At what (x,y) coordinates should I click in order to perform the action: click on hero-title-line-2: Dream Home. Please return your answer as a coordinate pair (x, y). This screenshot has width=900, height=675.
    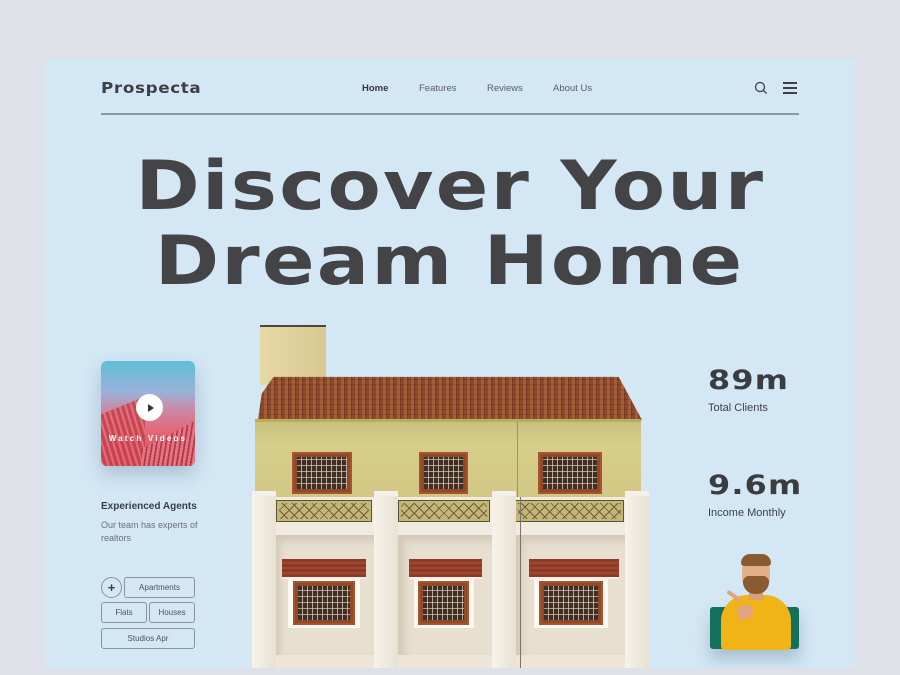
    Looking at the image, I should click on (450, 261).